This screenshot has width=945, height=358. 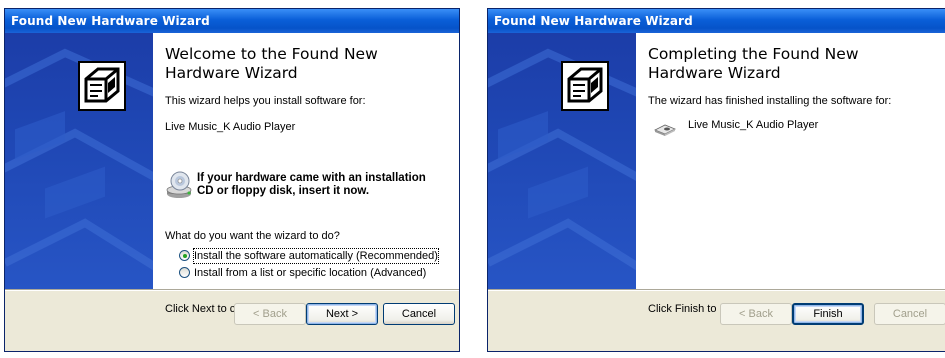 I want to click on page-title: Welcome to the Found New Hardware Wizard, so click(x=271, y=63).